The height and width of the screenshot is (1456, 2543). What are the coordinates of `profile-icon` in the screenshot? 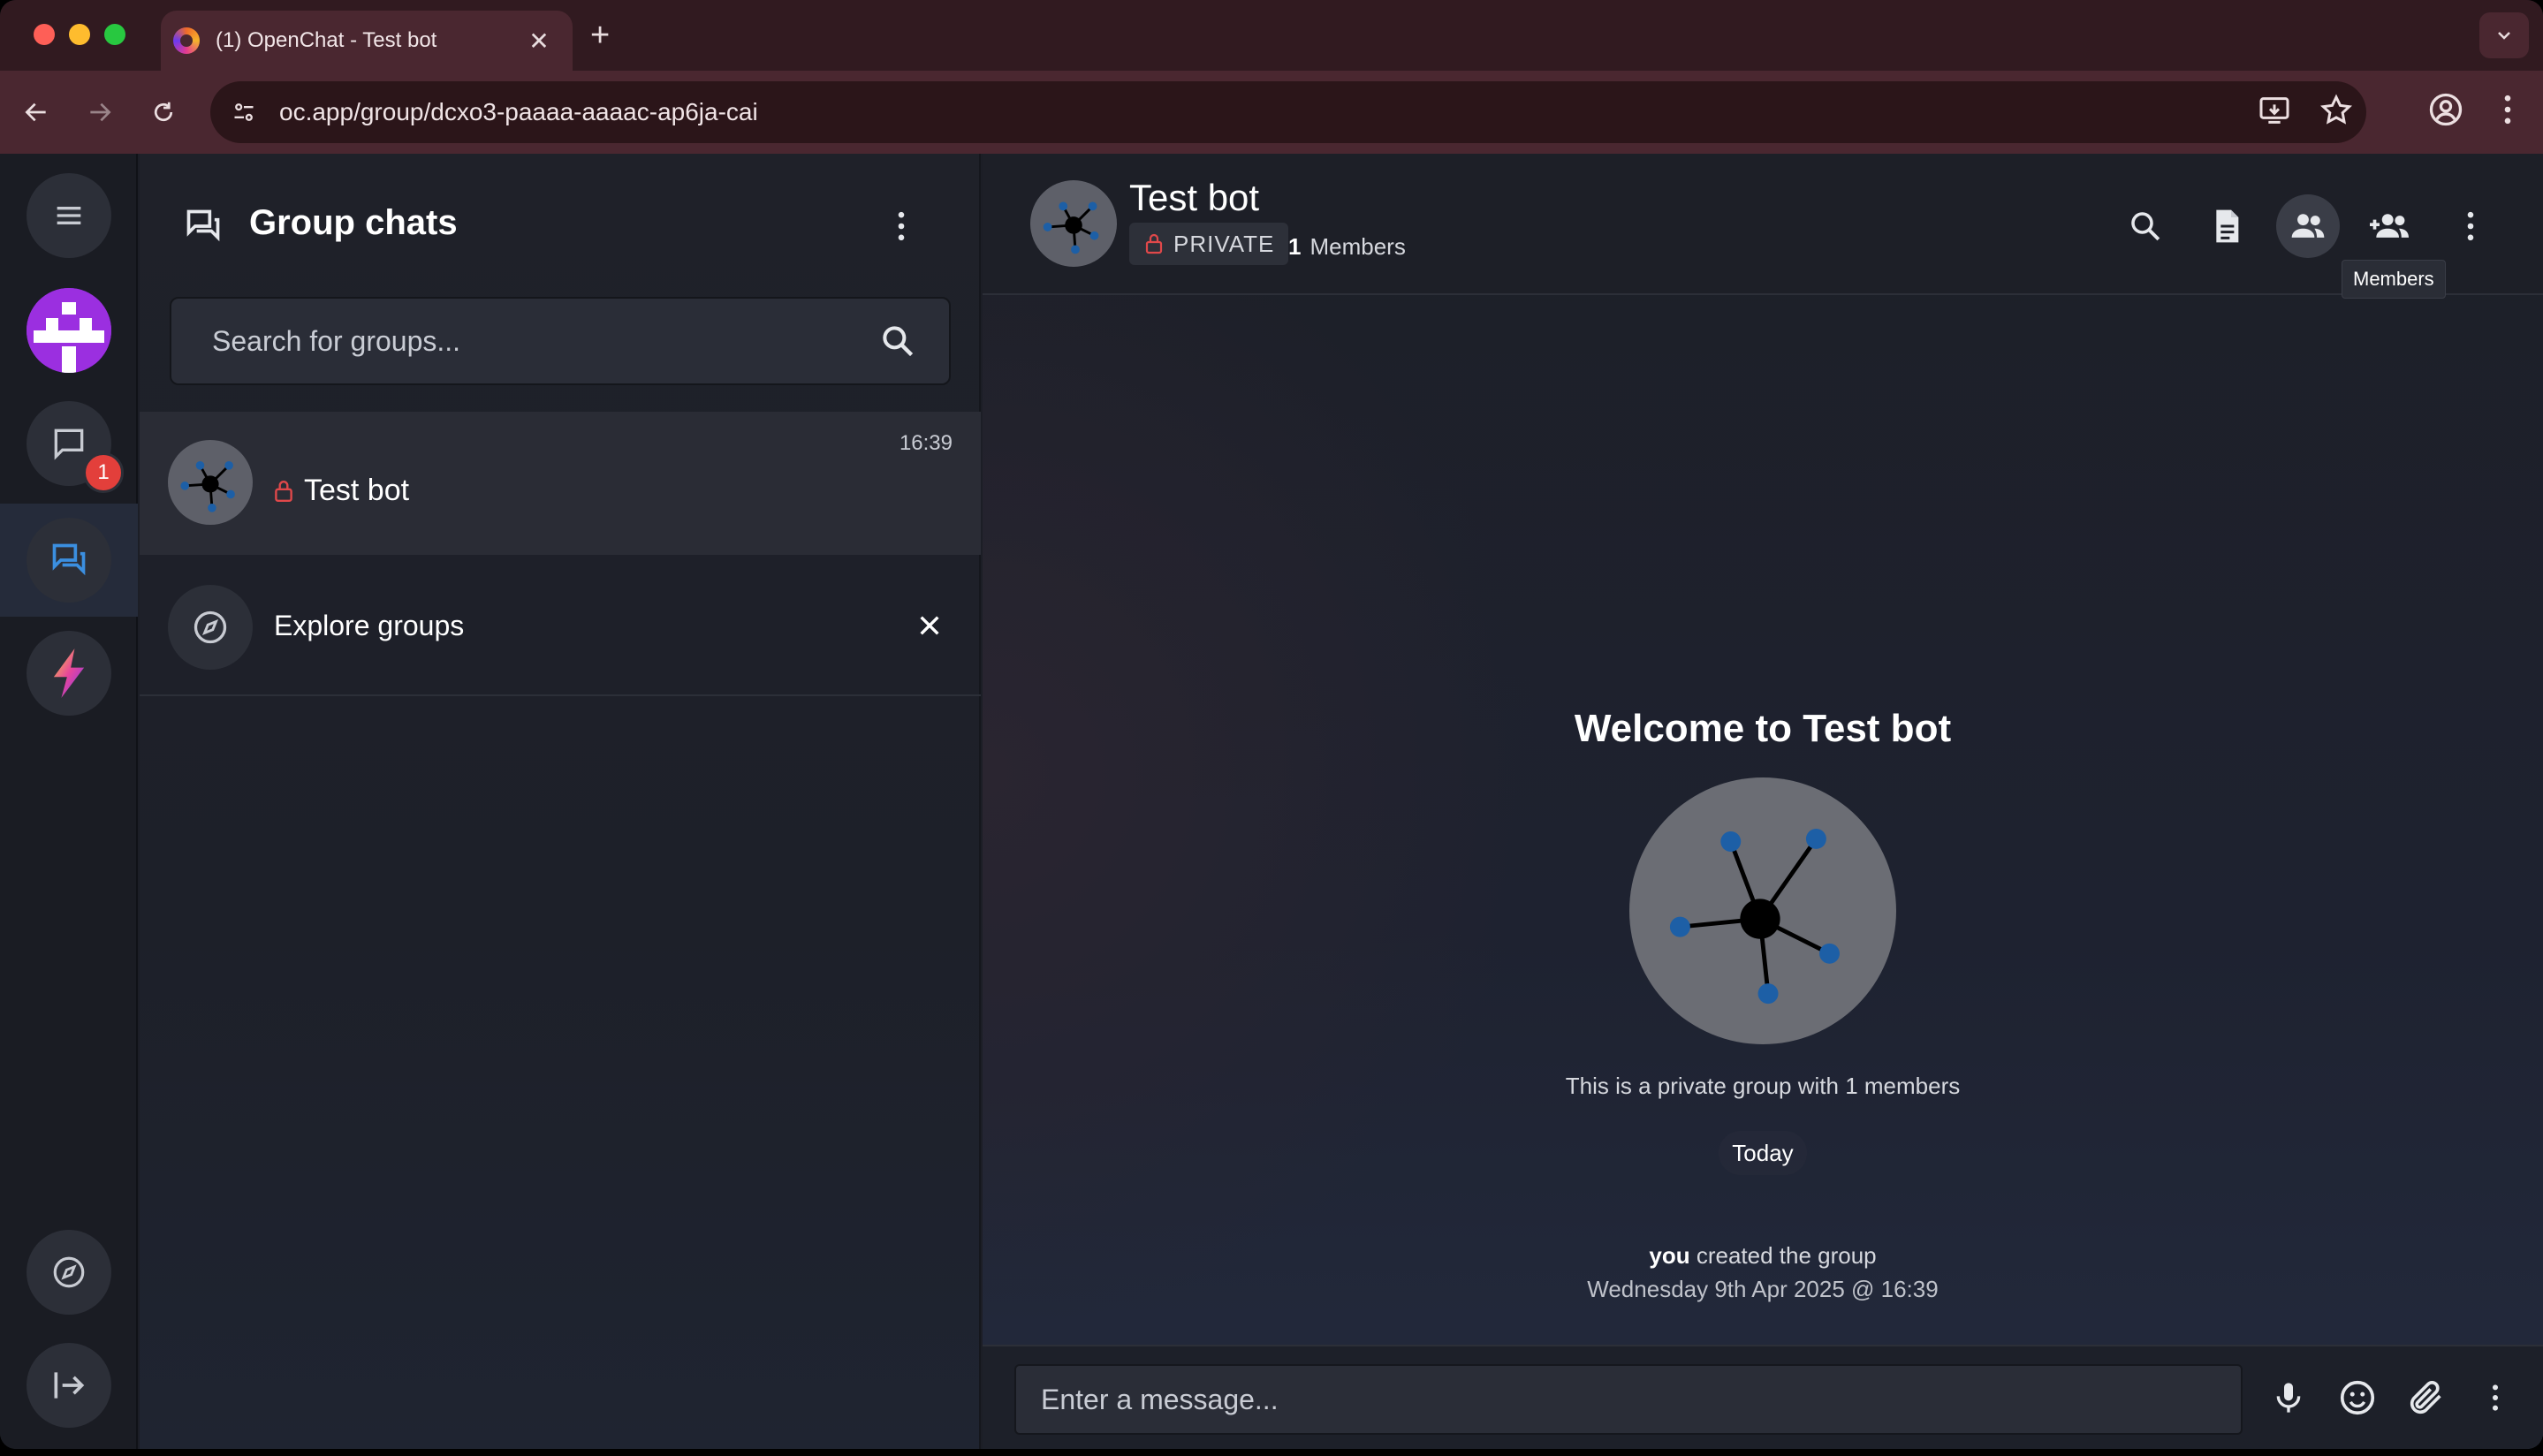 It's located at (2445, 109).